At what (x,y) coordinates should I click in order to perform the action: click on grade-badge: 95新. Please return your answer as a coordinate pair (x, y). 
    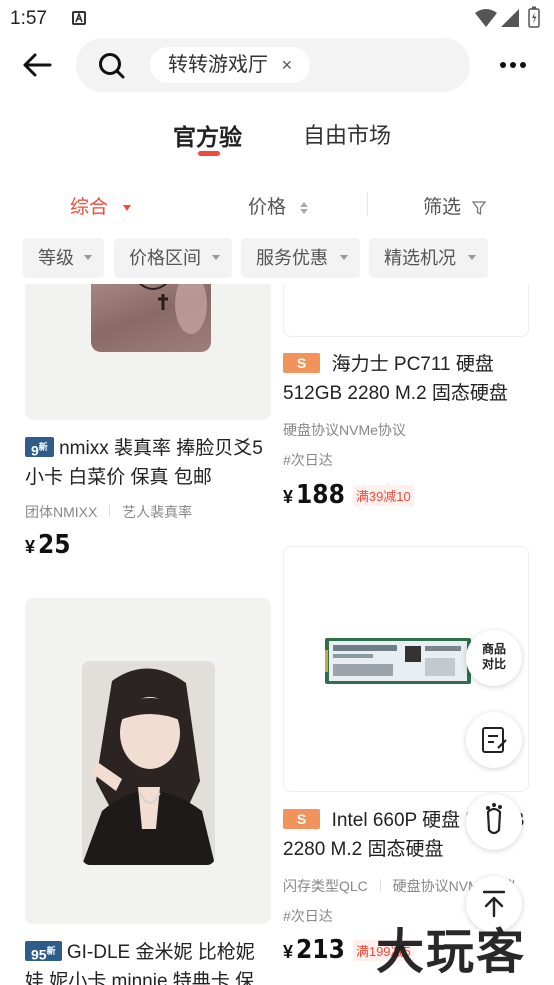
    Looking at the image, I should click on (43, 951).